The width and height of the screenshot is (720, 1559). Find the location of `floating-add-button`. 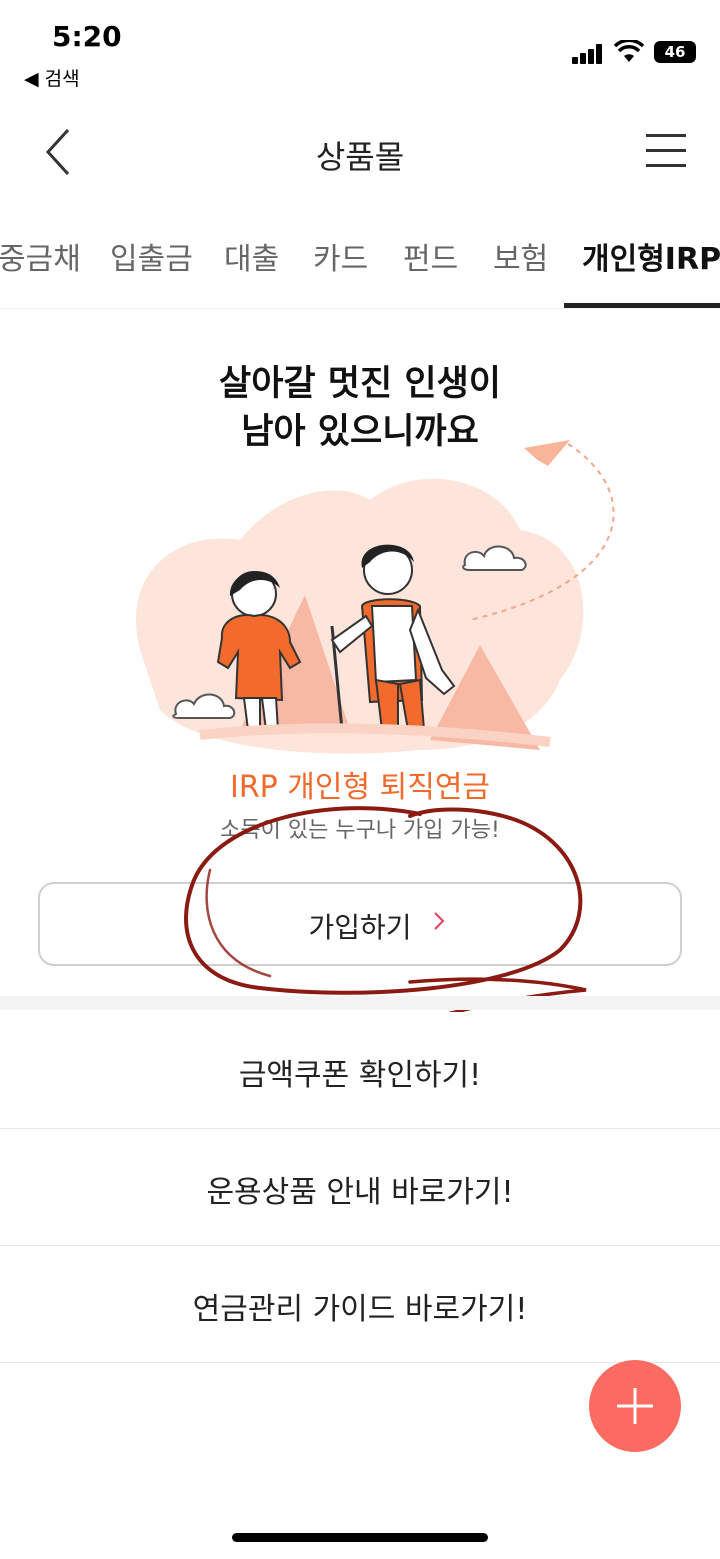

floating-add-button is located at coordinates (635, 1406).